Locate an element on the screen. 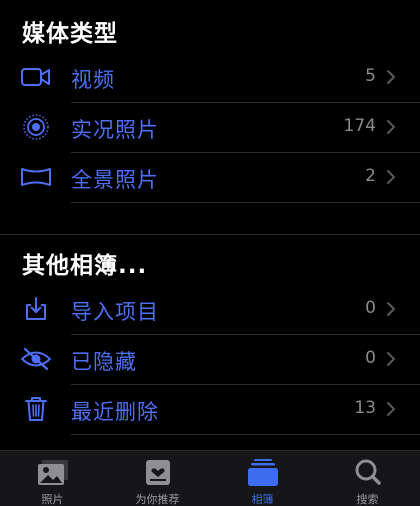  tab-bar: 照片 为你推荐 相簿 搜索 is located at coordinates (210, 478).